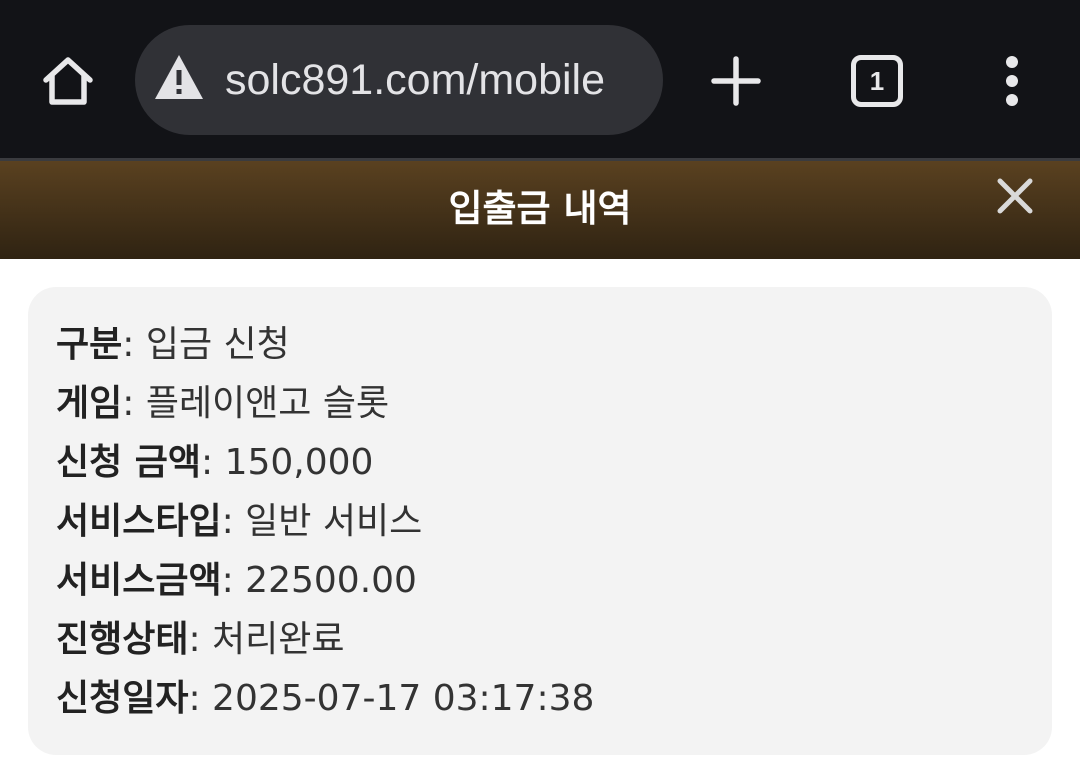  What do you see at coordinates (287, 462) in the screenshot?
I see `detail-value: : 150,000` at bounding box center [287, 462].